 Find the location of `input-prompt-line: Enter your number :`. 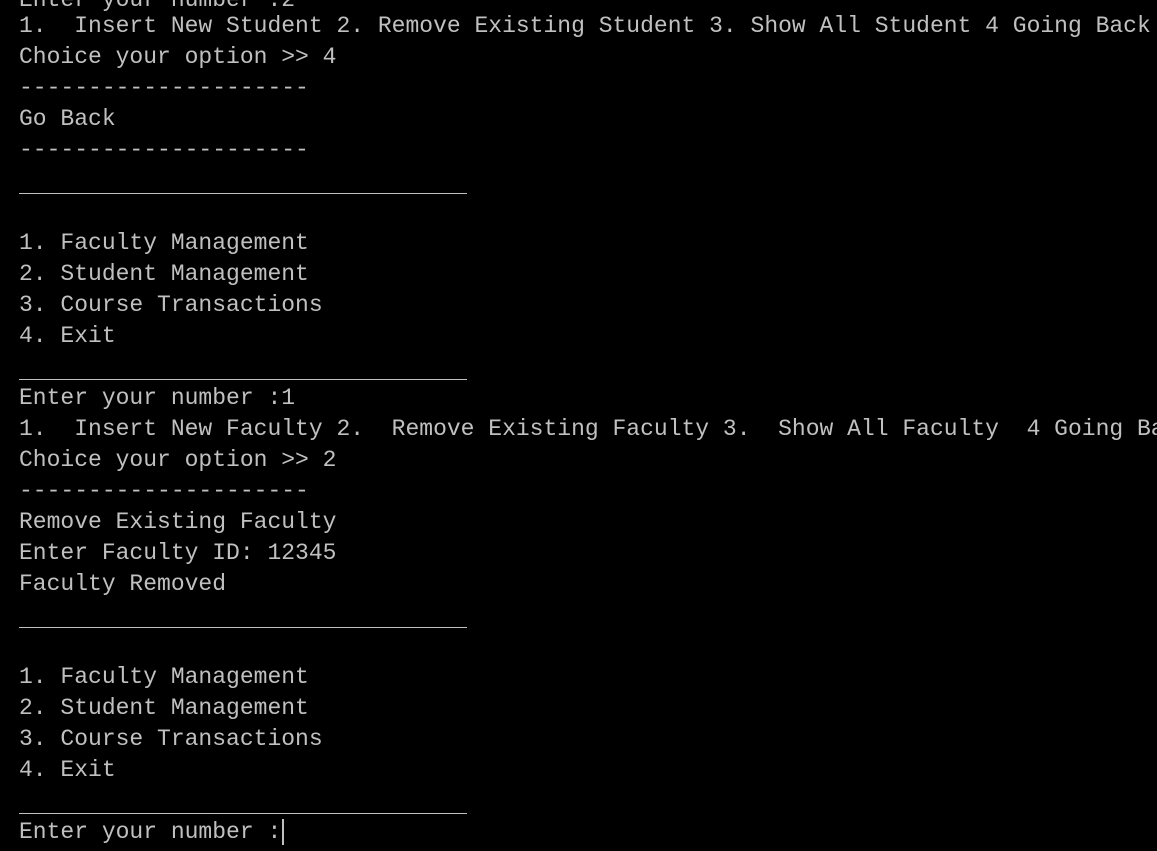

input-prompt-line: Enter your number : is located at coordinates (152, 832).